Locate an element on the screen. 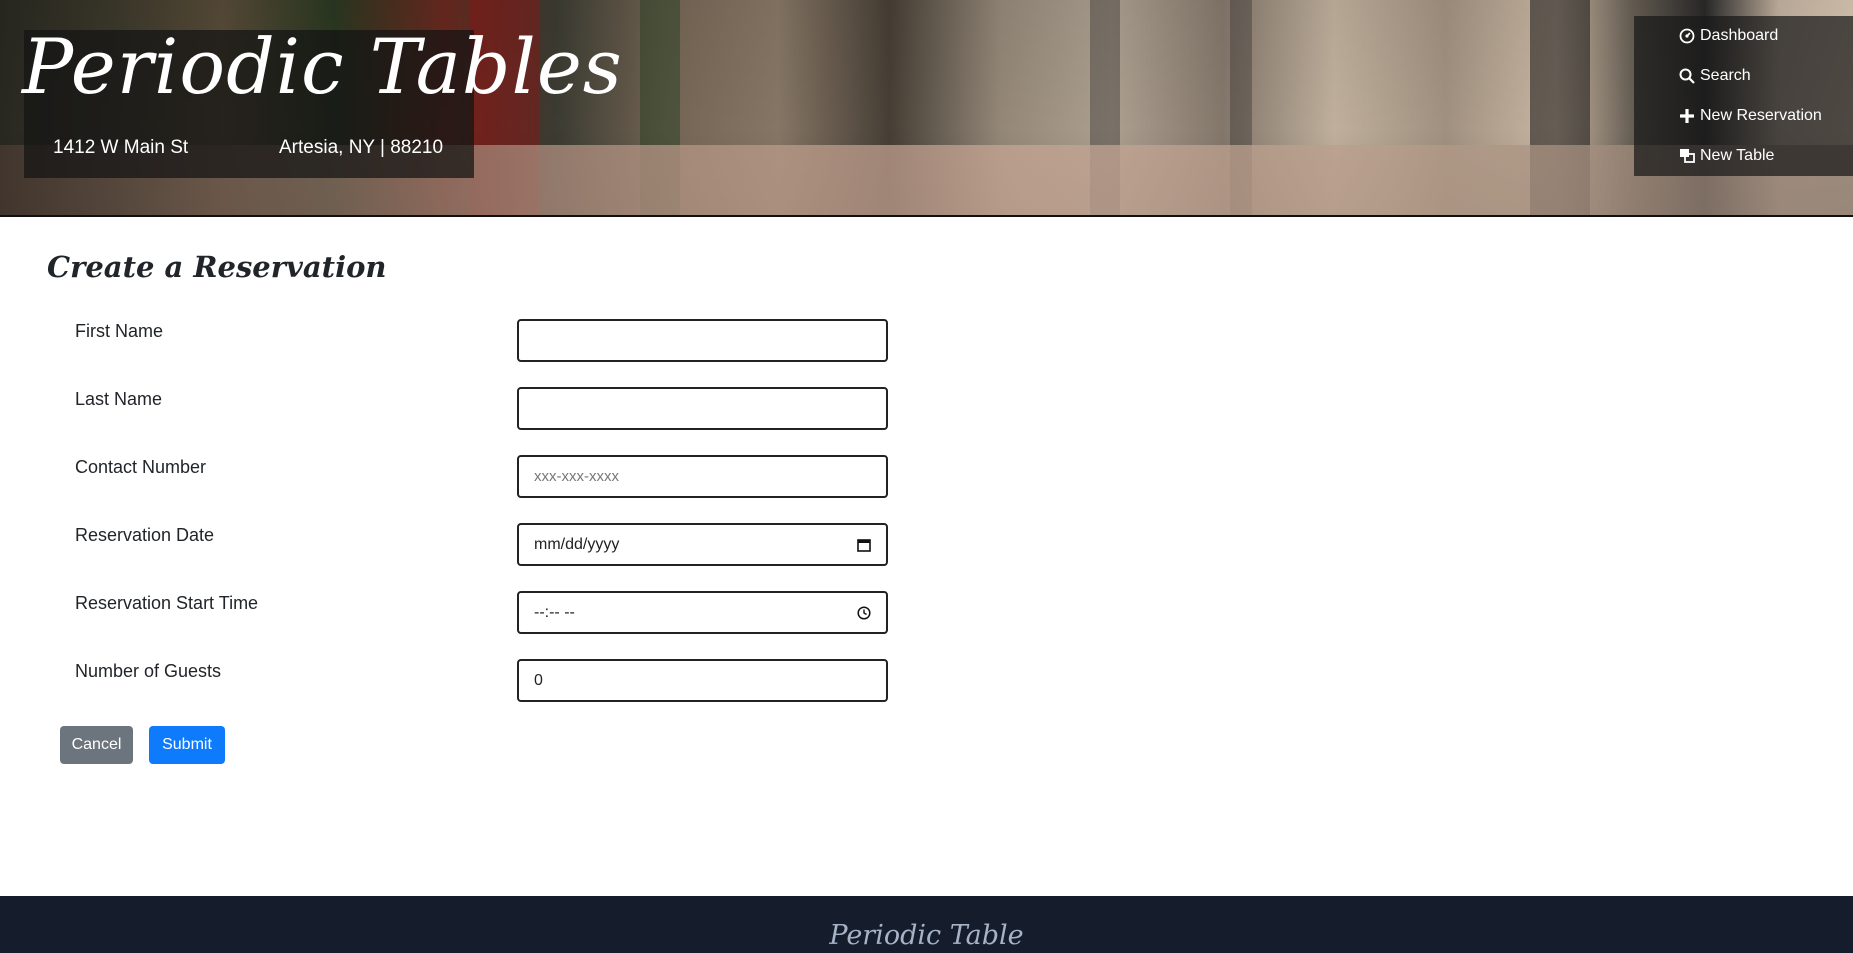 Image resolution: width=1853 pixels, height=953 pixels. nav-new-table: New Table is located at coordinates (1726, 156).